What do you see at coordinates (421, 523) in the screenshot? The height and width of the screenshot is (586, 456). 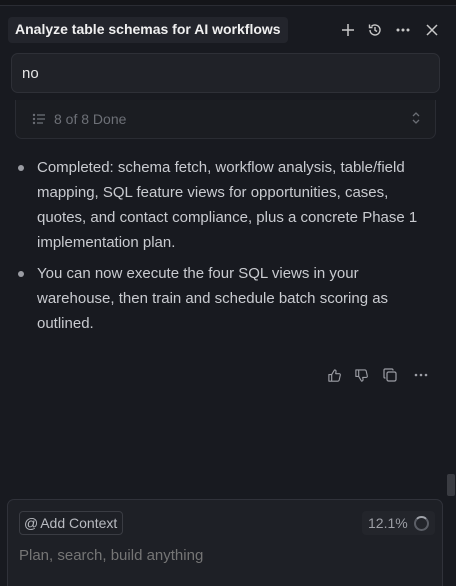 I see `progress-ring-icon` at bounding box center [421, 523].